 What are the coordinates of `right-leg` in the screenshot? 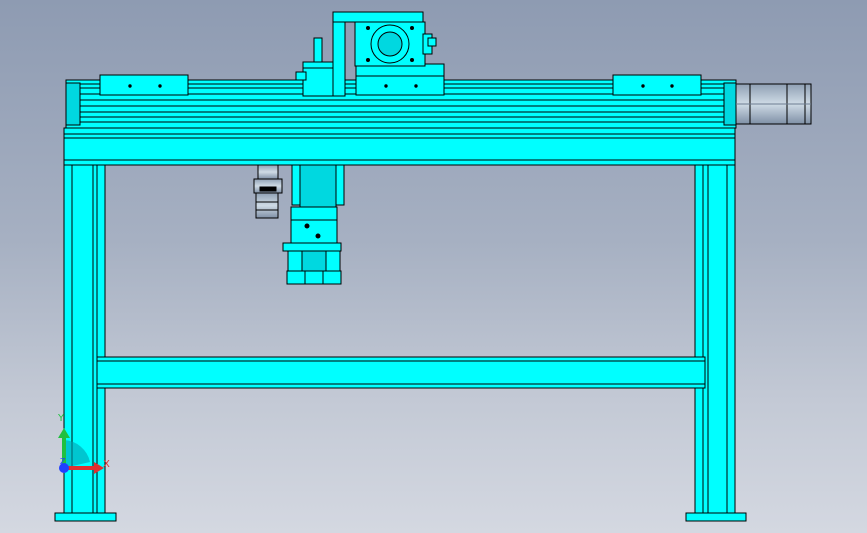 It's located at (716, 343).